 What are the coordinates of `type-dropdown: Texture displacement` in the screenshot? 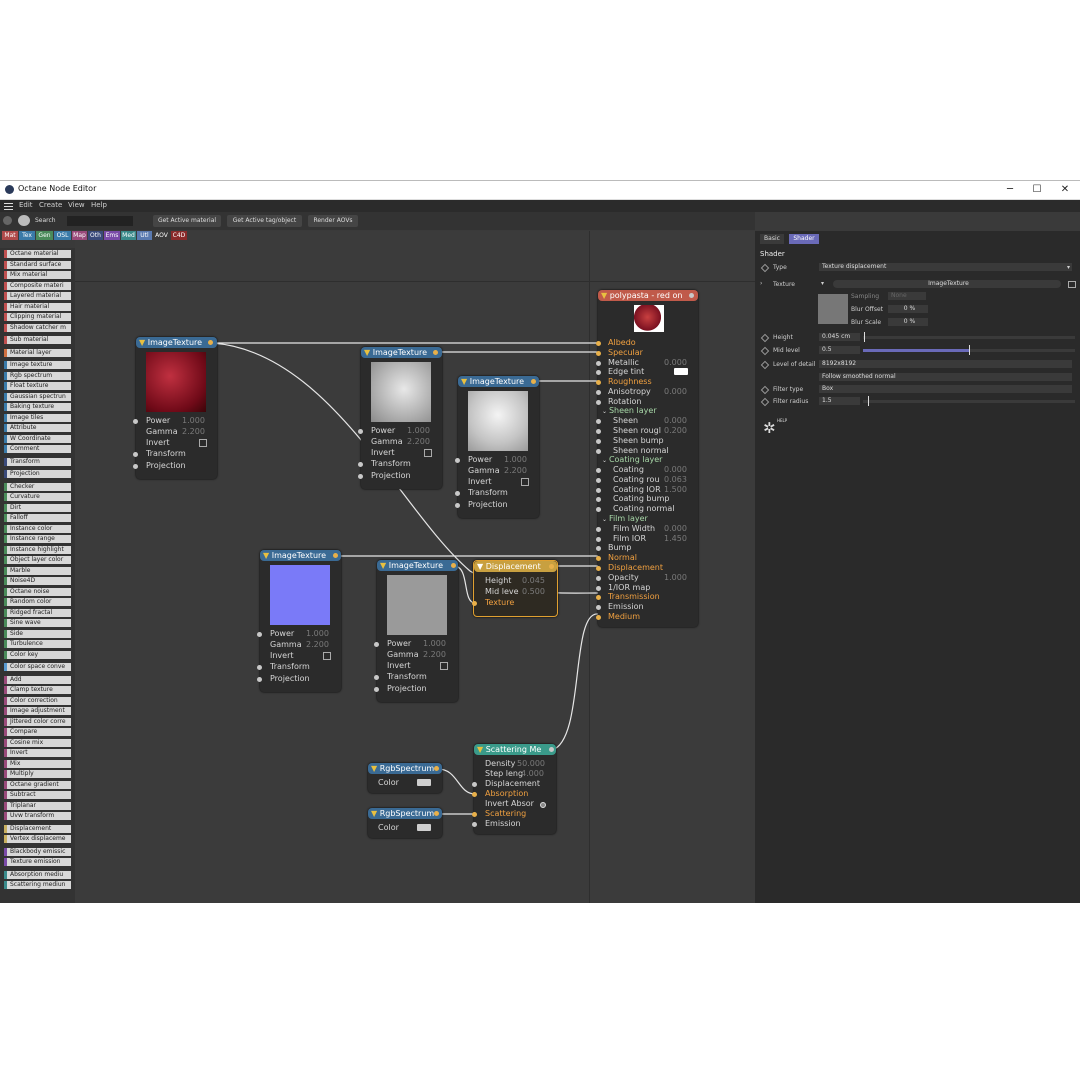 It's located at (945, 267).